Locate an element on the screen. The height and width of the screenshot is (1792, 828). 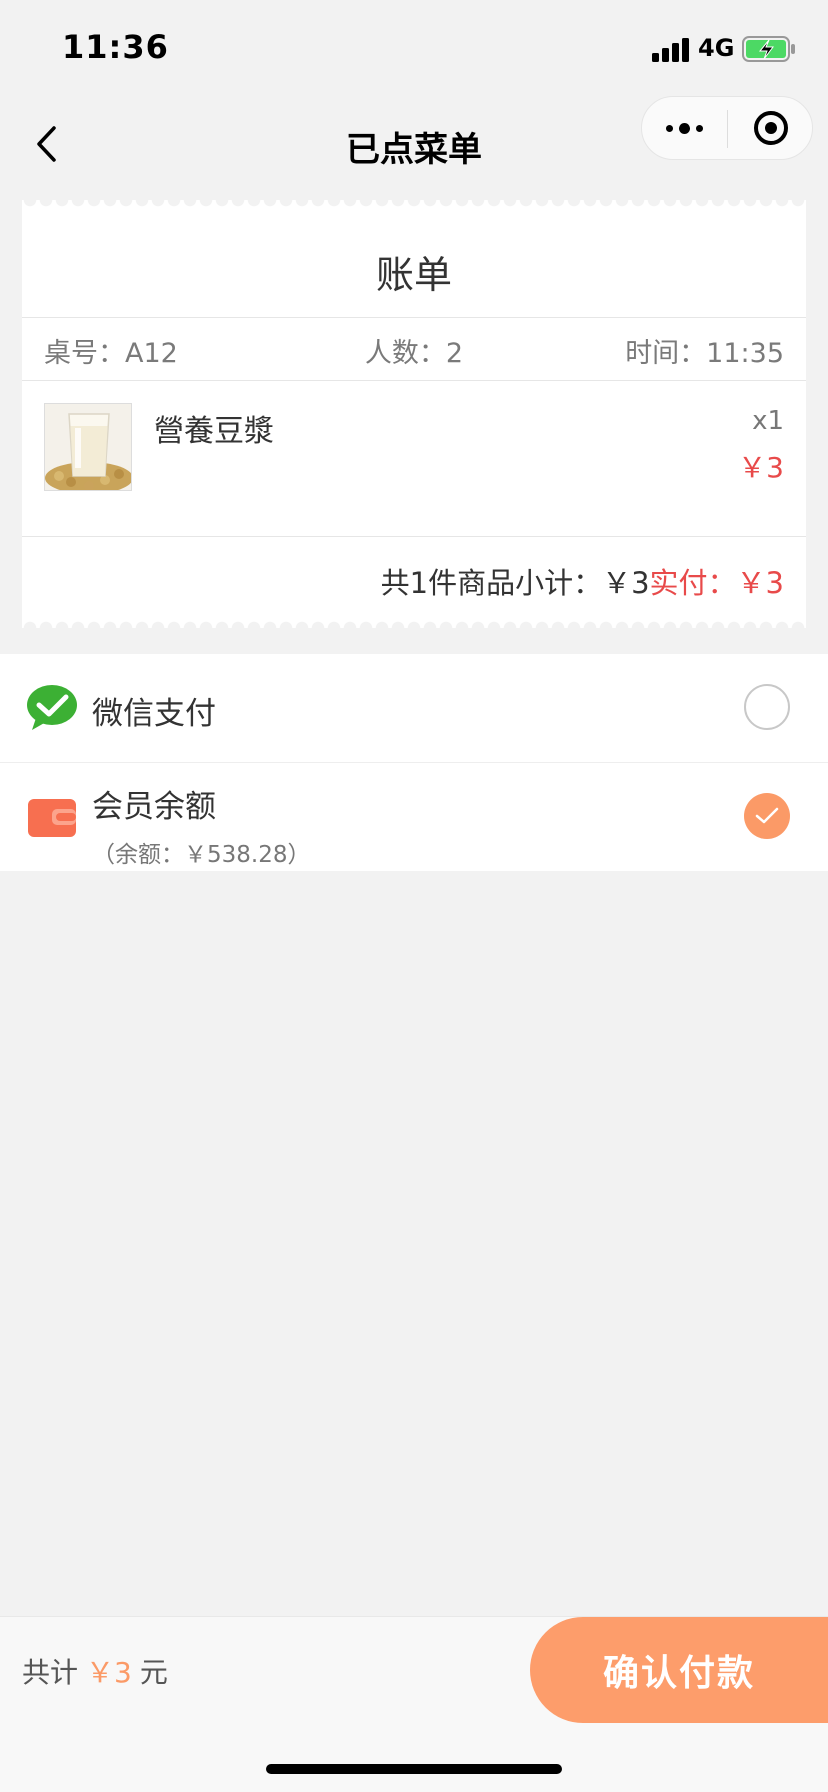
check-icon is located at coordinates (767, 815).